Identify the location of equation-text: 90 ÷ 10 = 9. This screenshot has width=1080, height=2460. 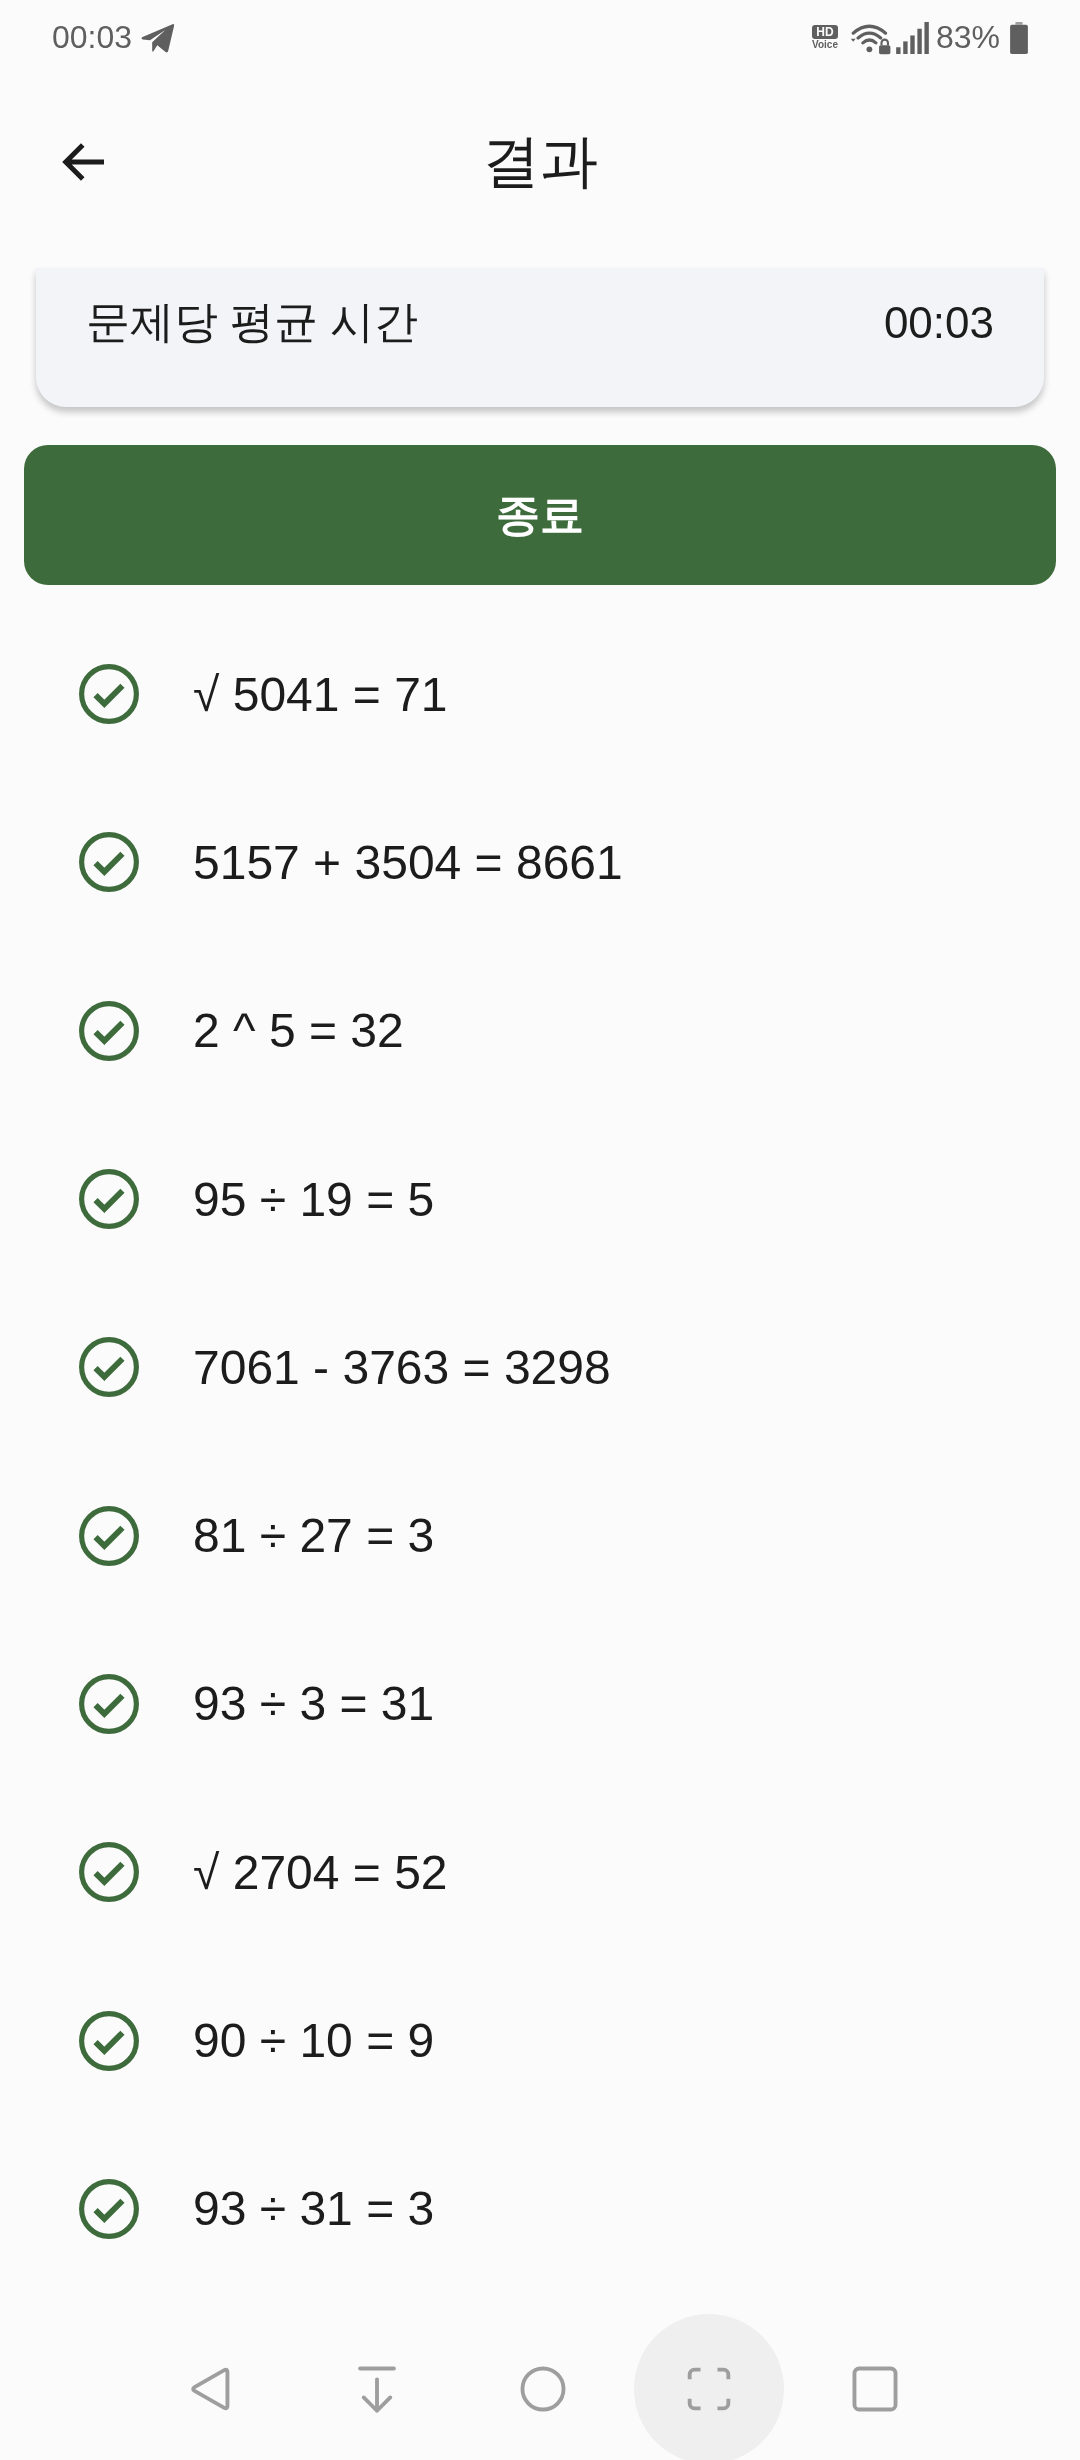
(314, 2040).